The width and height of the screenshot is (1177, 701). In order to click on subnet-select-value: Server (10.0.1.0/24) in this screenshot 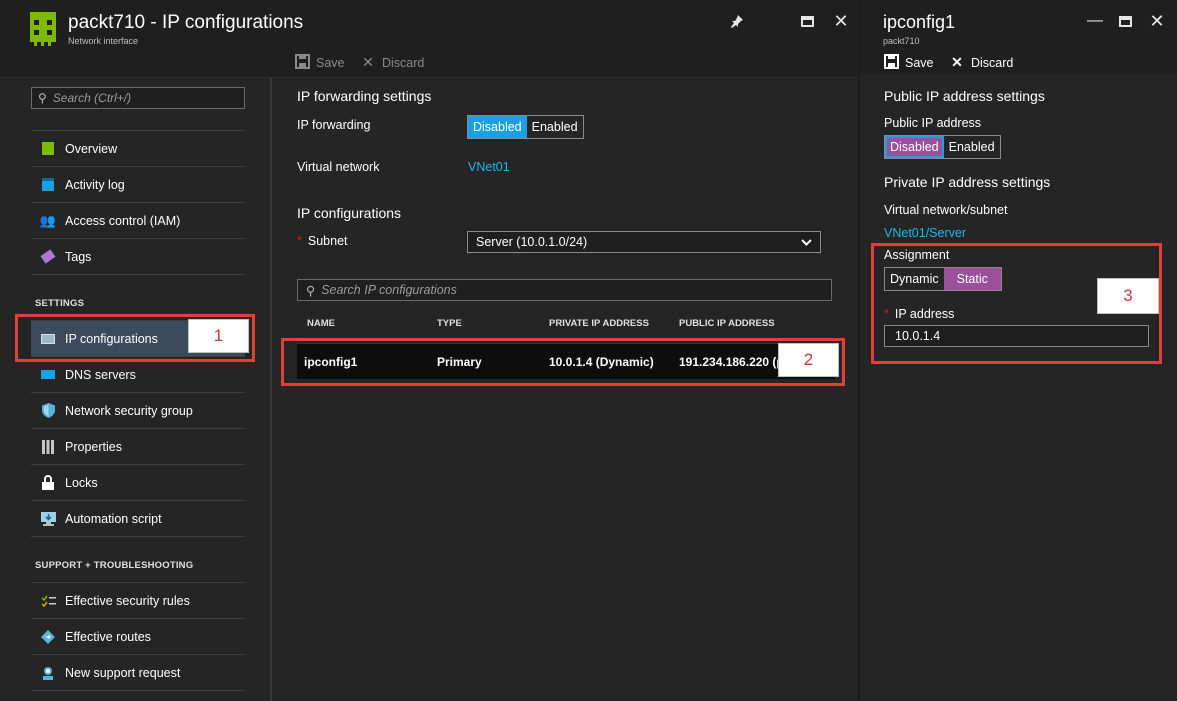, I will do `click(532, 242)`.